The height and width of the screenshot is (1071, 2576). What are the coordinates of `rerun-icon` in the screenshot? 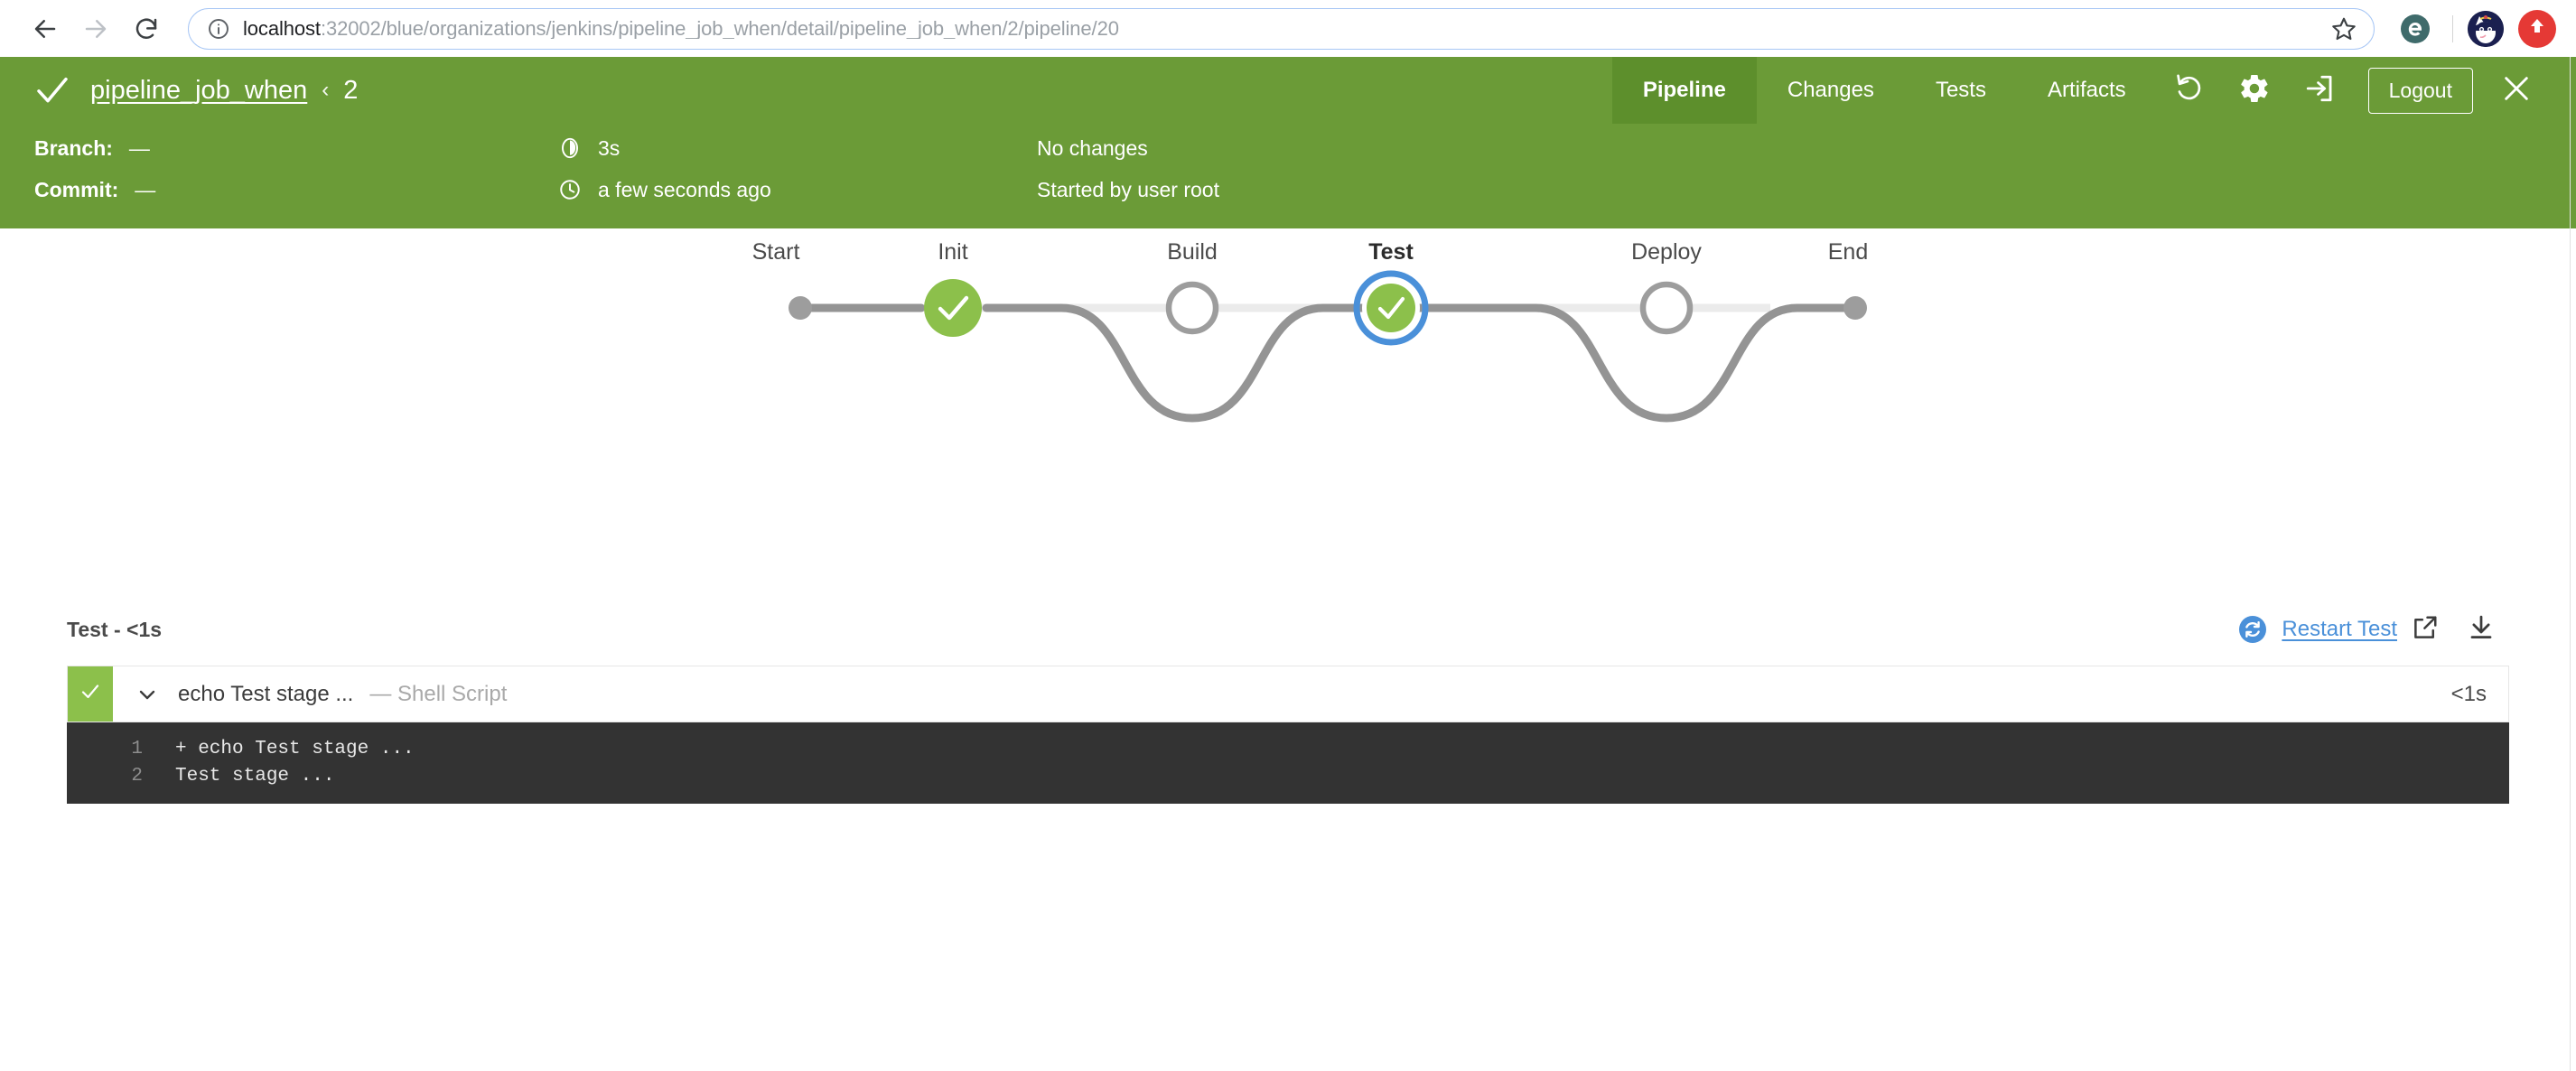 It's located at (2189, 91).